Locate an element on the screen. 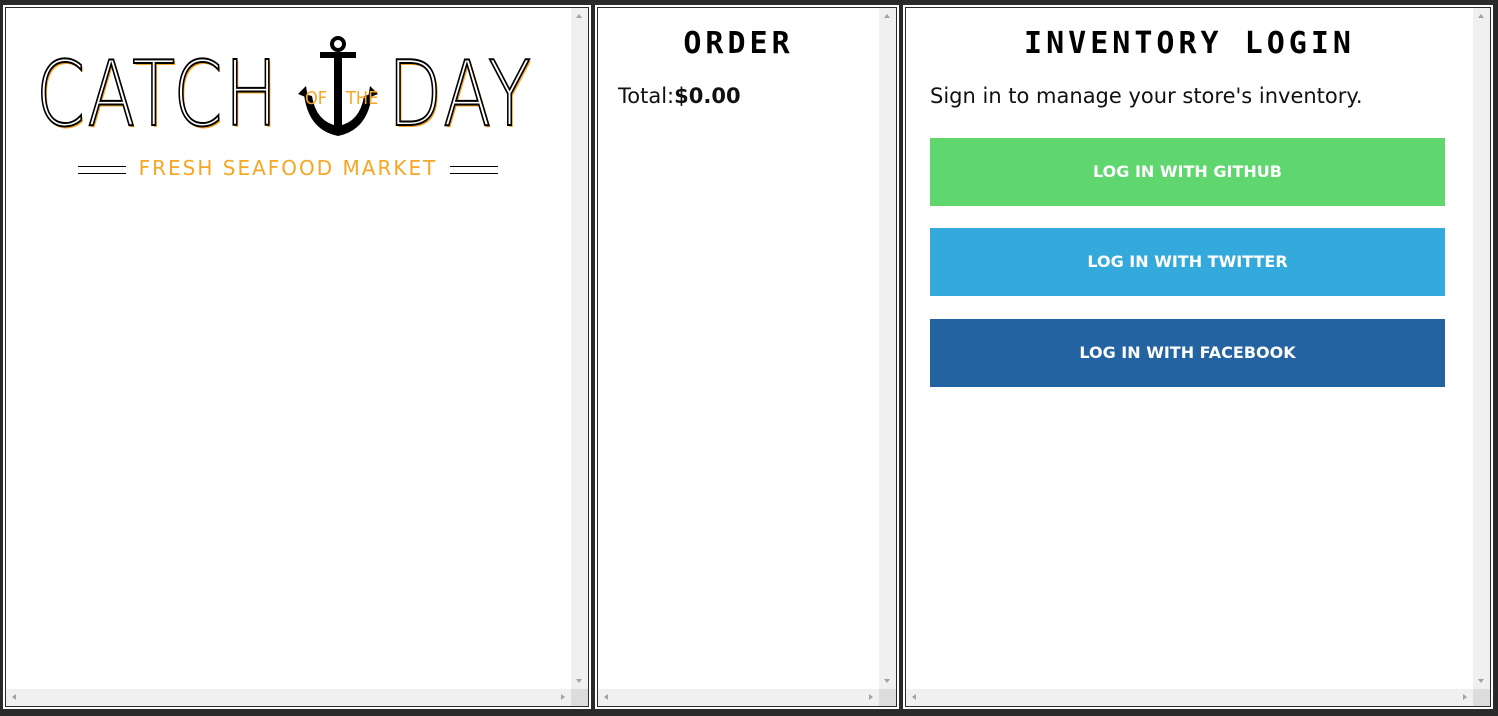 Image resolution: width=1498 pixels, height=716 pixels. logo-word-day: DAY is located at coordinates (460, 94).